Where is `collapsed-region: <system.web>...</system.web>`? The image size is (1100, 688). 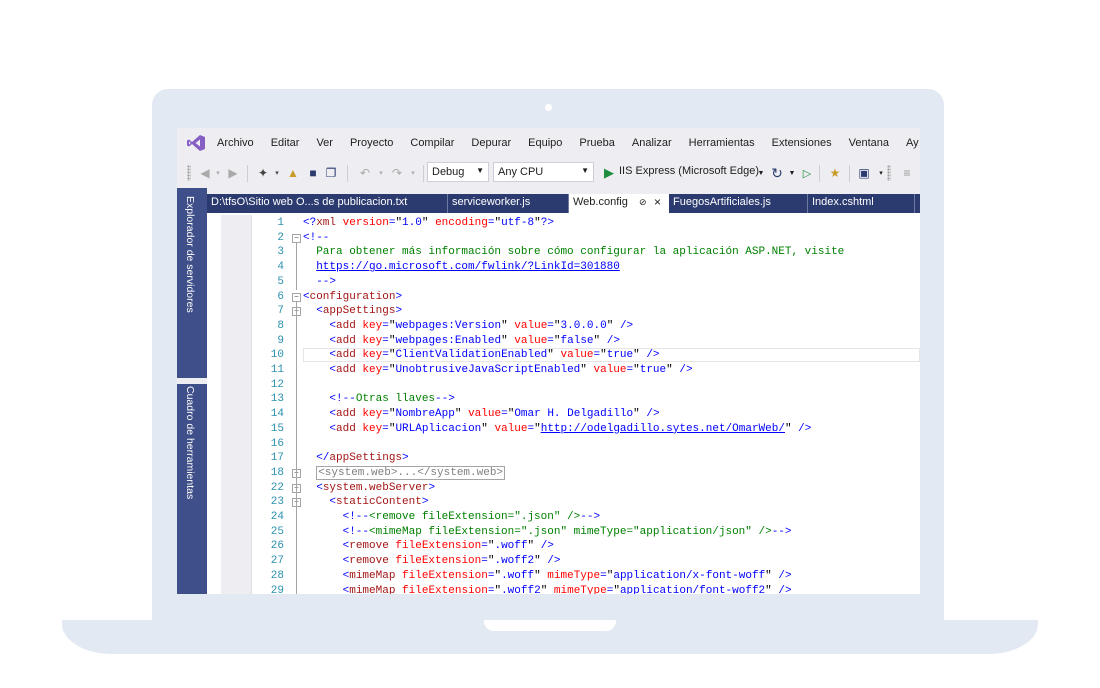 collapsed-region: <system.web>...</system.web> is located at coordinates (411, 472).